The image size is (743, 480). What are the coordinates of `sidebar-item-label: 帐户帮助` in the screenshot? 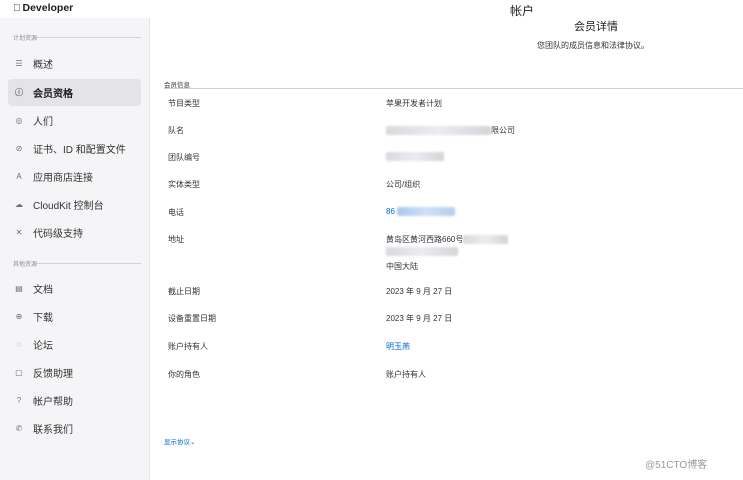 It's located at (53, 402).